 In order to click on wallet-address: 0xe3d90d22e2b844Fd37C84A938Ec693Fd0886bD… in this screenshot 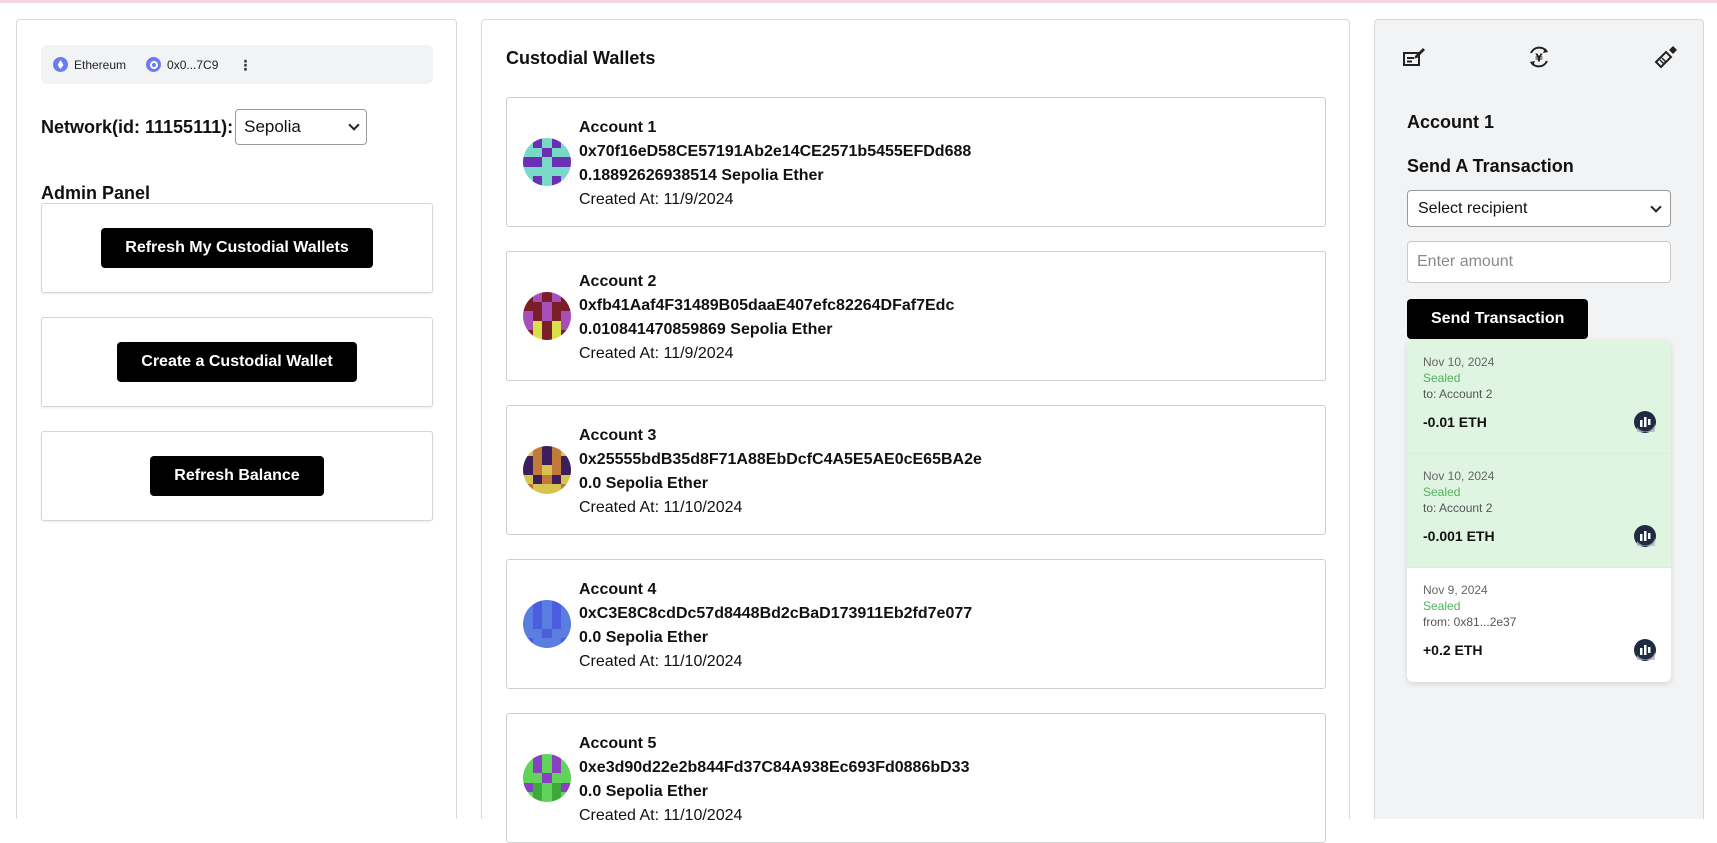, I will do `click(774, 767)`.